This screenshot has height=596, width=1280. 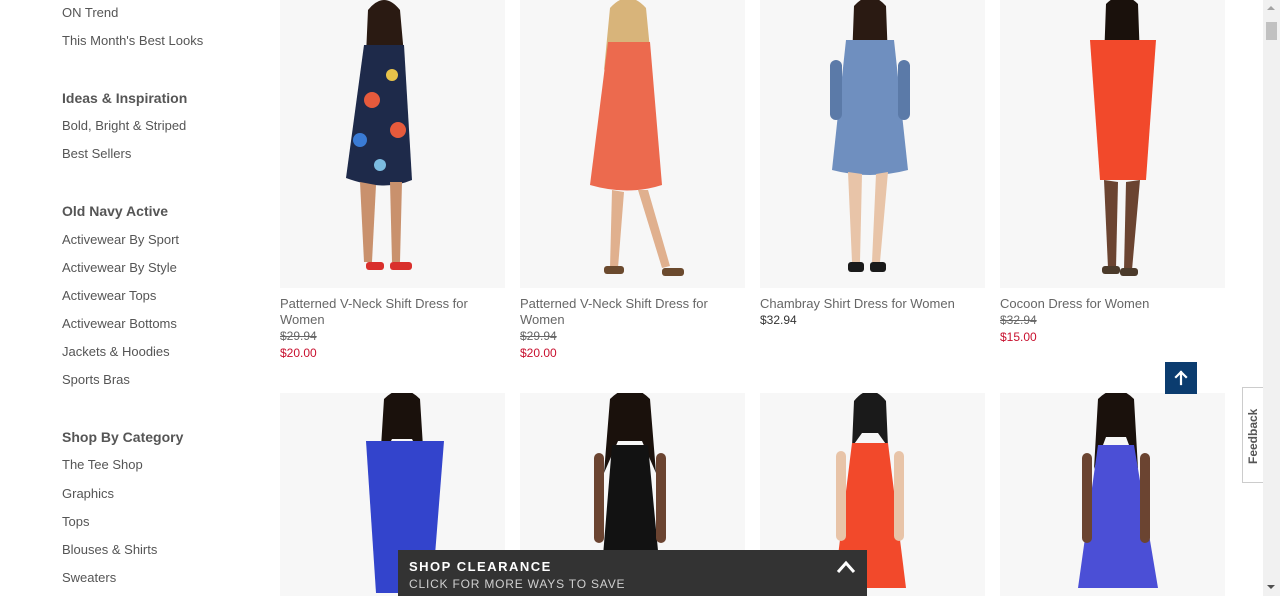 I want to click on product-card: Cocoon Dress for Women $32.94 $15.00, so click(x=1112, y=173).